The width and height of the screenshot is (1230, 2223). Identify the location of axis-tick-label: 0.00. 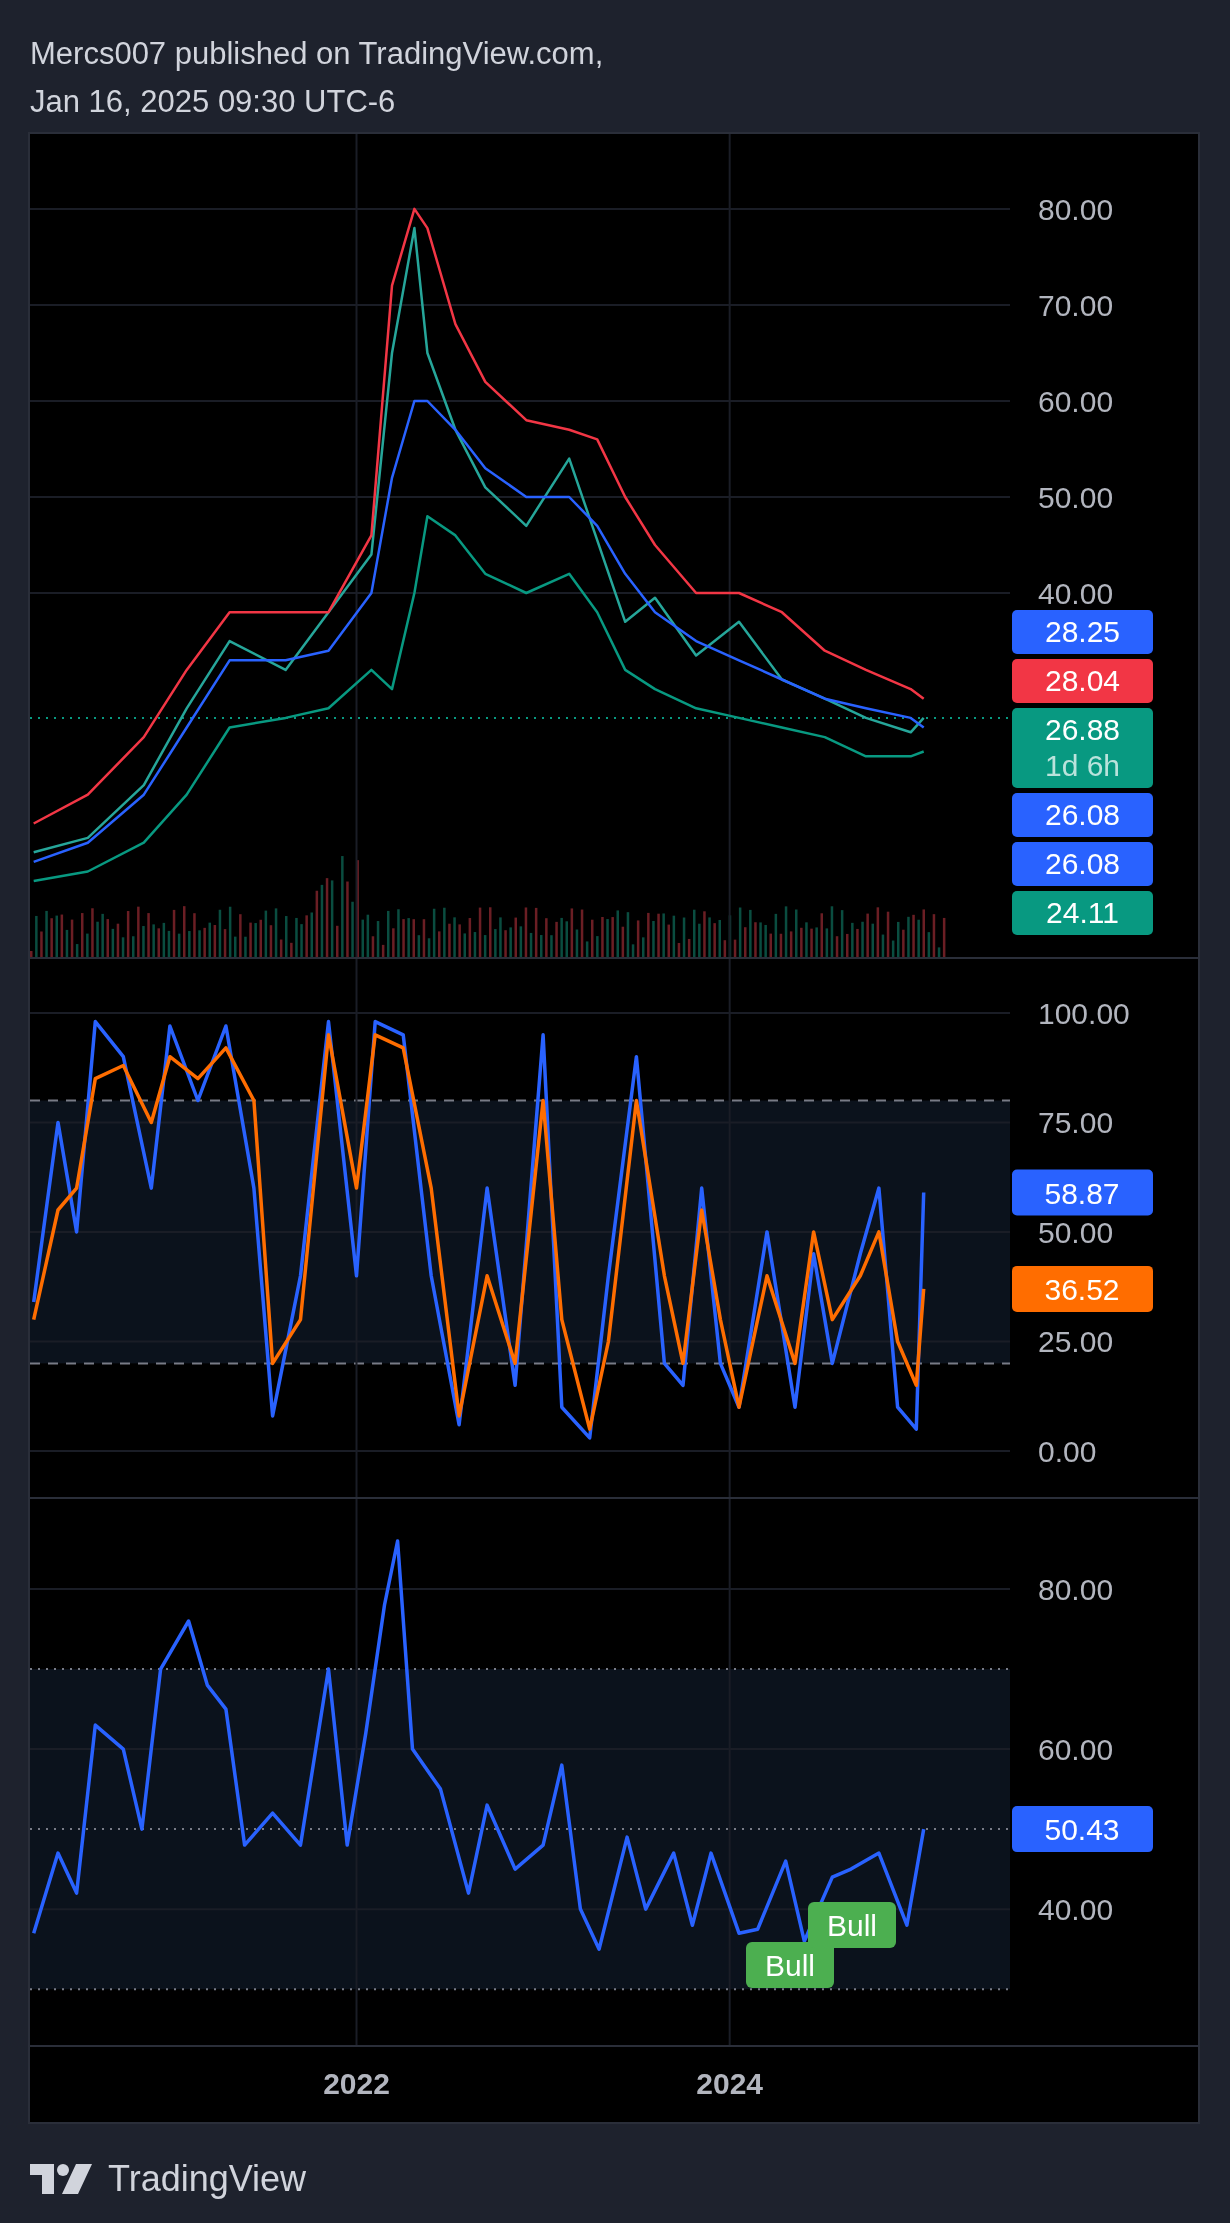
(1067, 1451).